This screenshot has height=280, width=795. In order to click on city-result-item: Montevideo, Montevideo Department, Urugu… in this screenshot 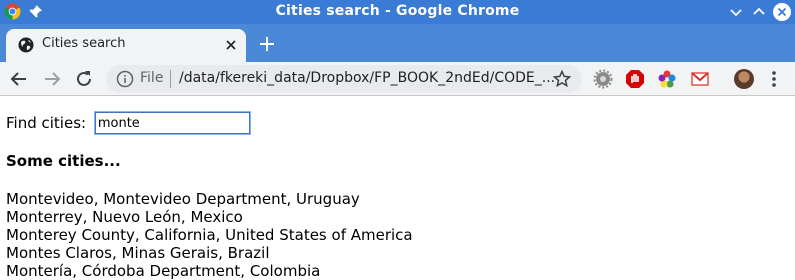, I will do `click(183, 199)`.